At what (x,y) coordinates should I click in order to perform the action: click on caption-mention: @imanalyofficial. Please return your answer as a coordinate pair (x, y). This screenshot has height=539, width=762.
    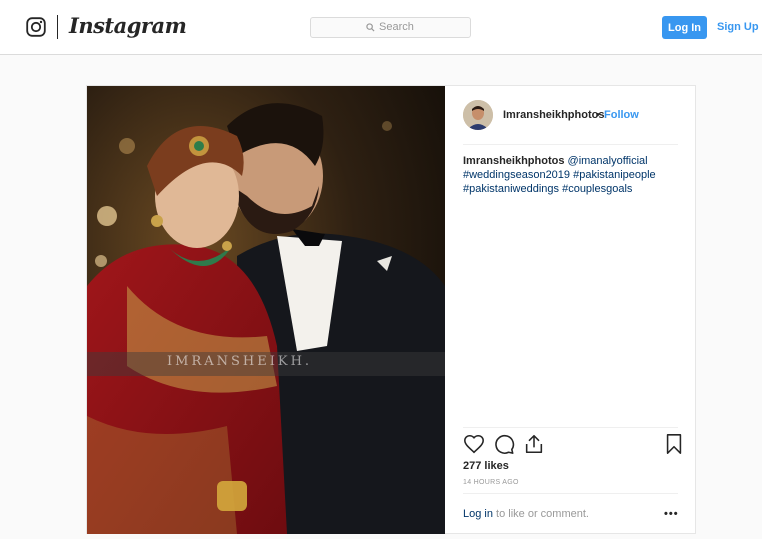
    Looking at the image, I should click on (608, 161).